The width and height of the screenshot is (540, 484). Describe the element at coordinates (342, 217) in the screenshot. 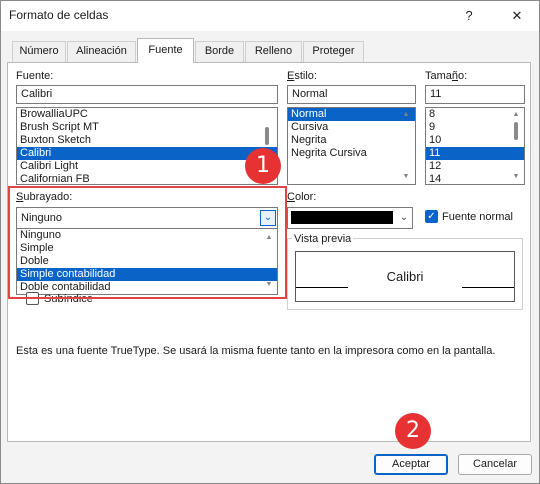

I see `color-swatch` at that location.